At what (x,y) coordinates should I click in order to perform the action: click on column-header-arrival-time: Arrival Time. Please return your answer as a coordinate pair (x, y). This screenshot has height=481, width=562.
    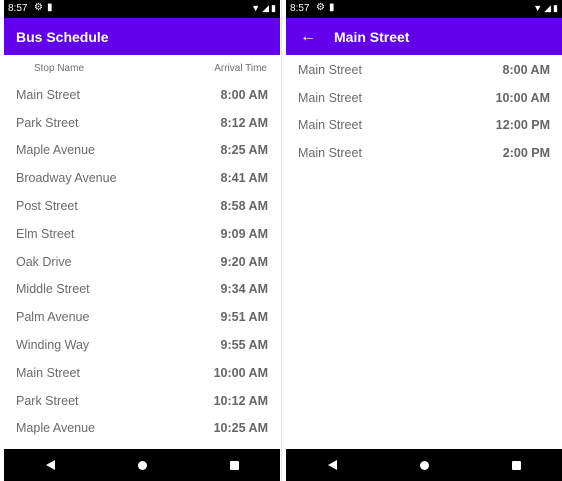
    Looking at the image, I should click on (240, 68).